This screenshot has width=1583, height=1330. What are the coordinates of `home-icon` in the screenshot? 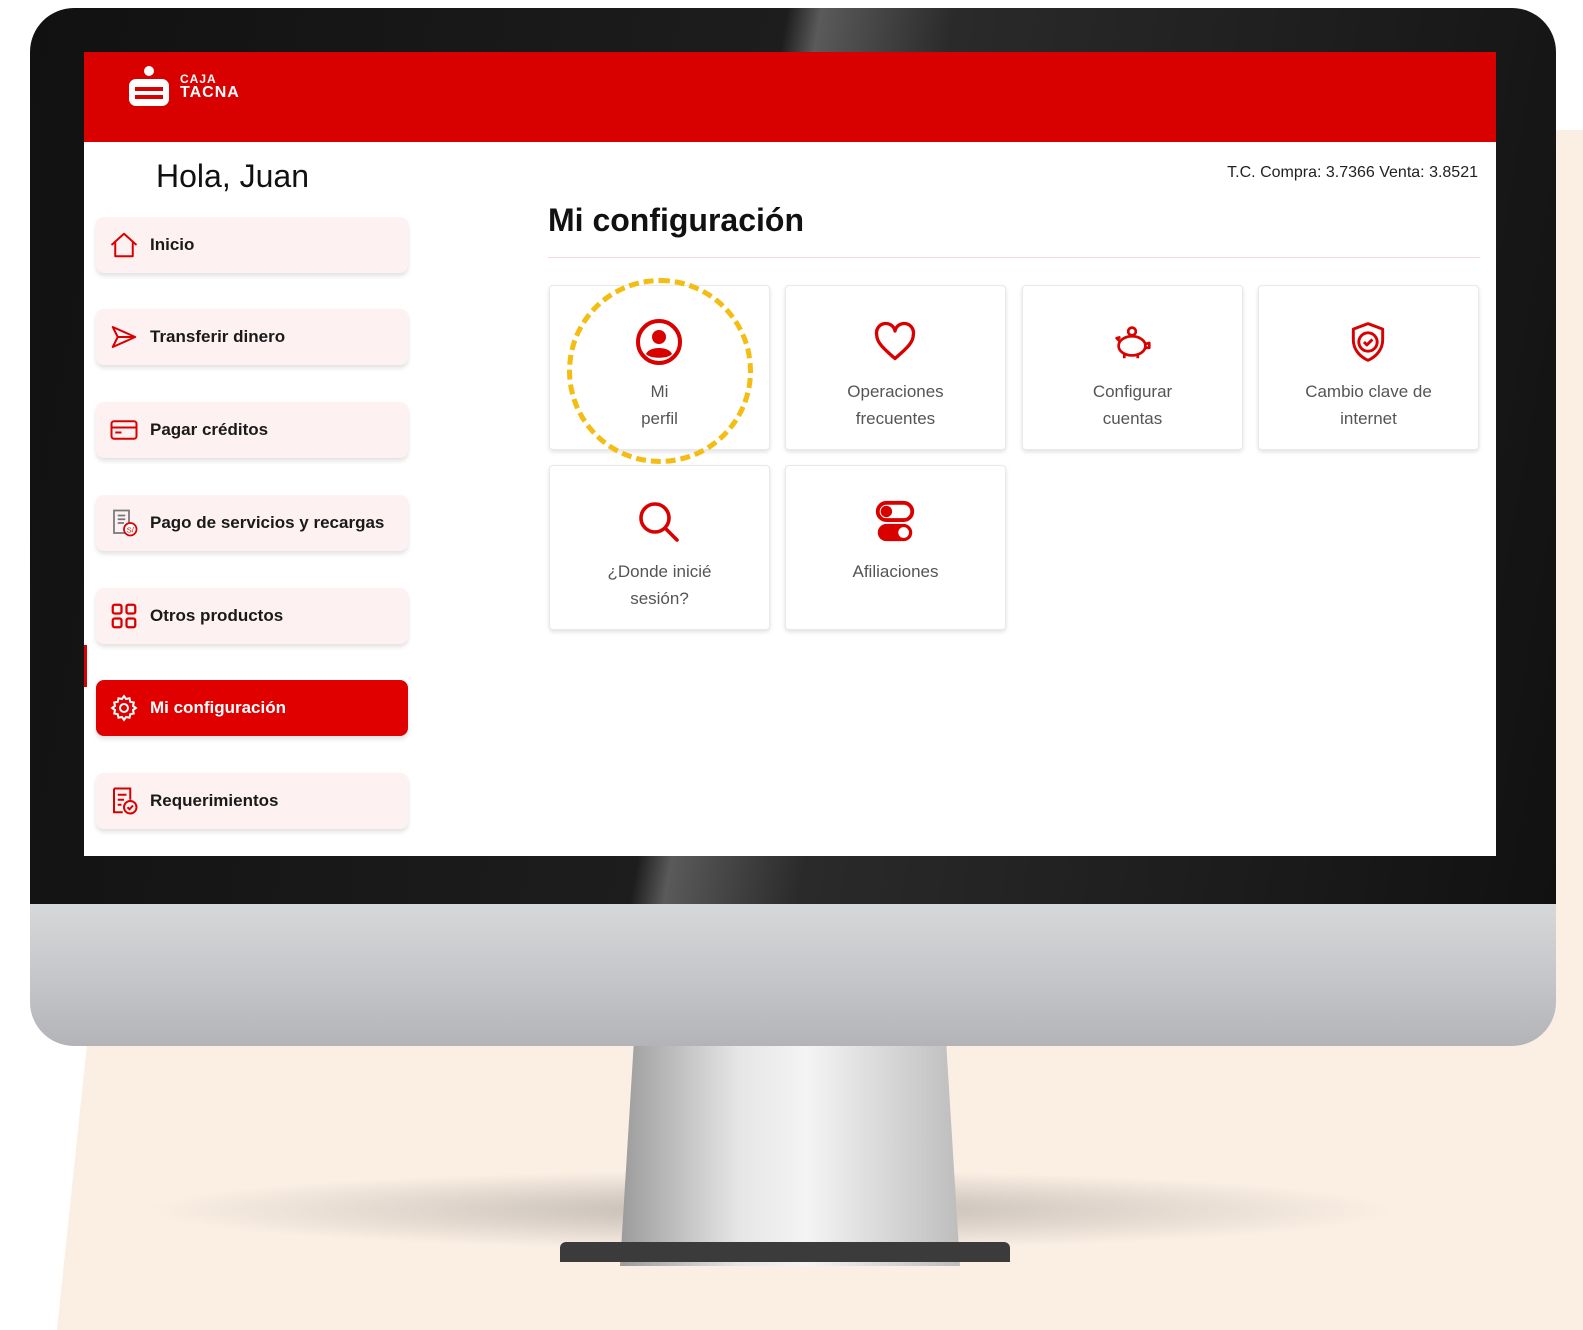 It's located at (124, 245).